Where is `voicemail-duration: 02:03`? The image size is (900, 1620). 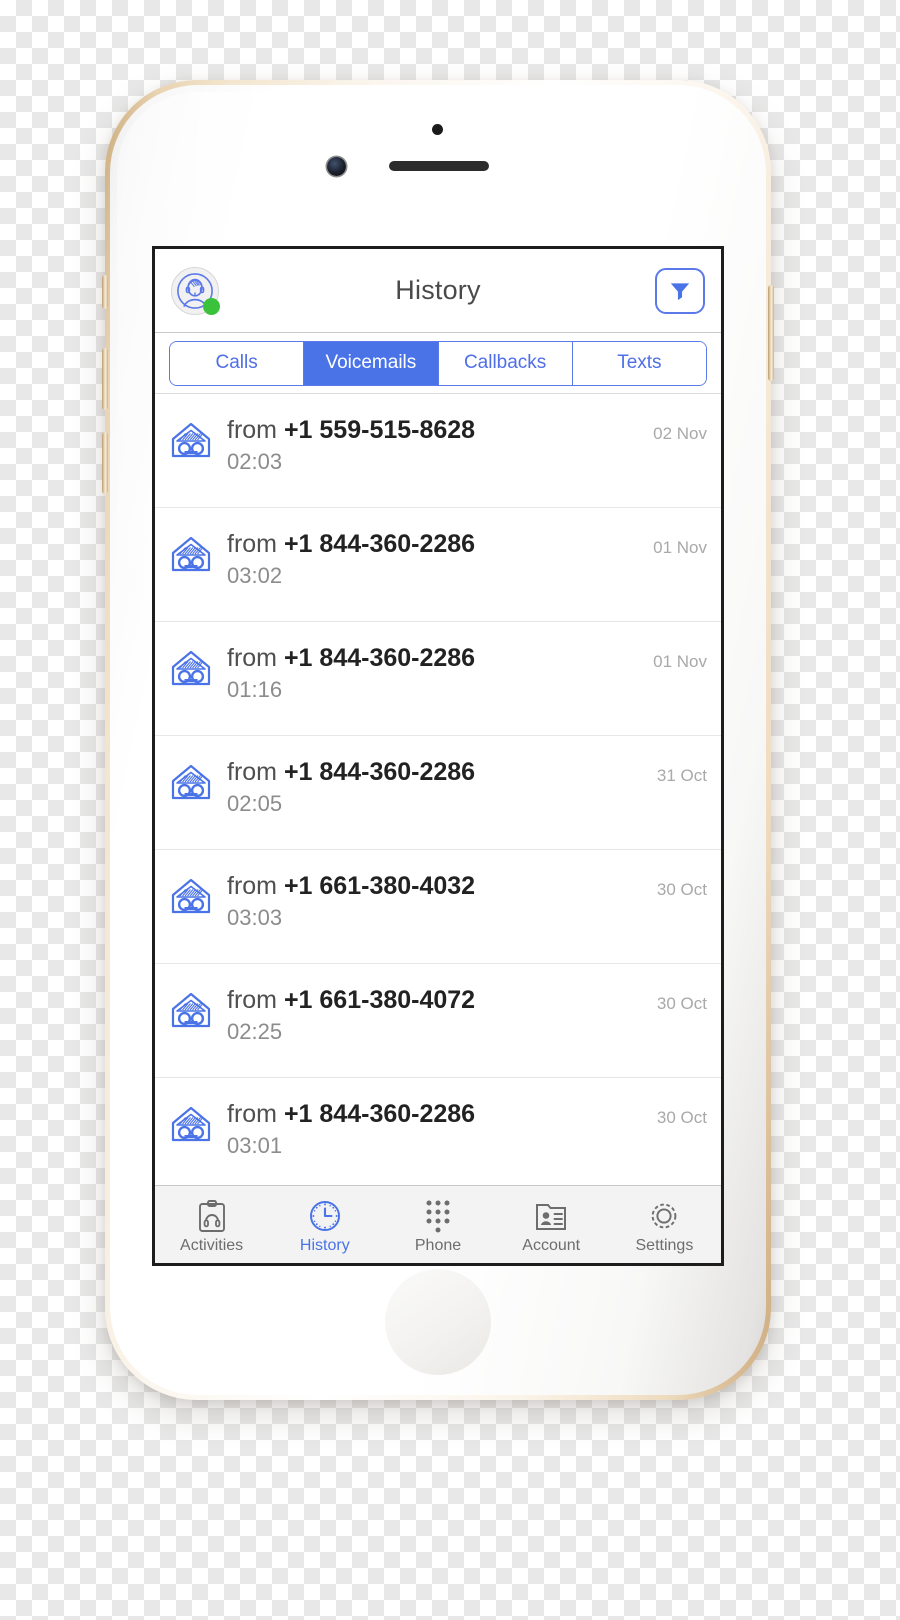 voicemail-duration: 02:03 is located at coordinates (255, 461).